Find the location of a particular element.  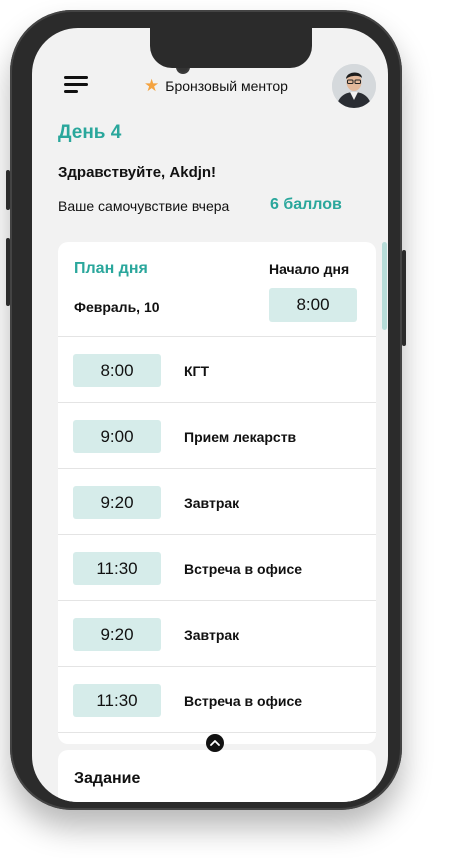

plan-date: Февраль, 10 is located at coordinates (117, 307).